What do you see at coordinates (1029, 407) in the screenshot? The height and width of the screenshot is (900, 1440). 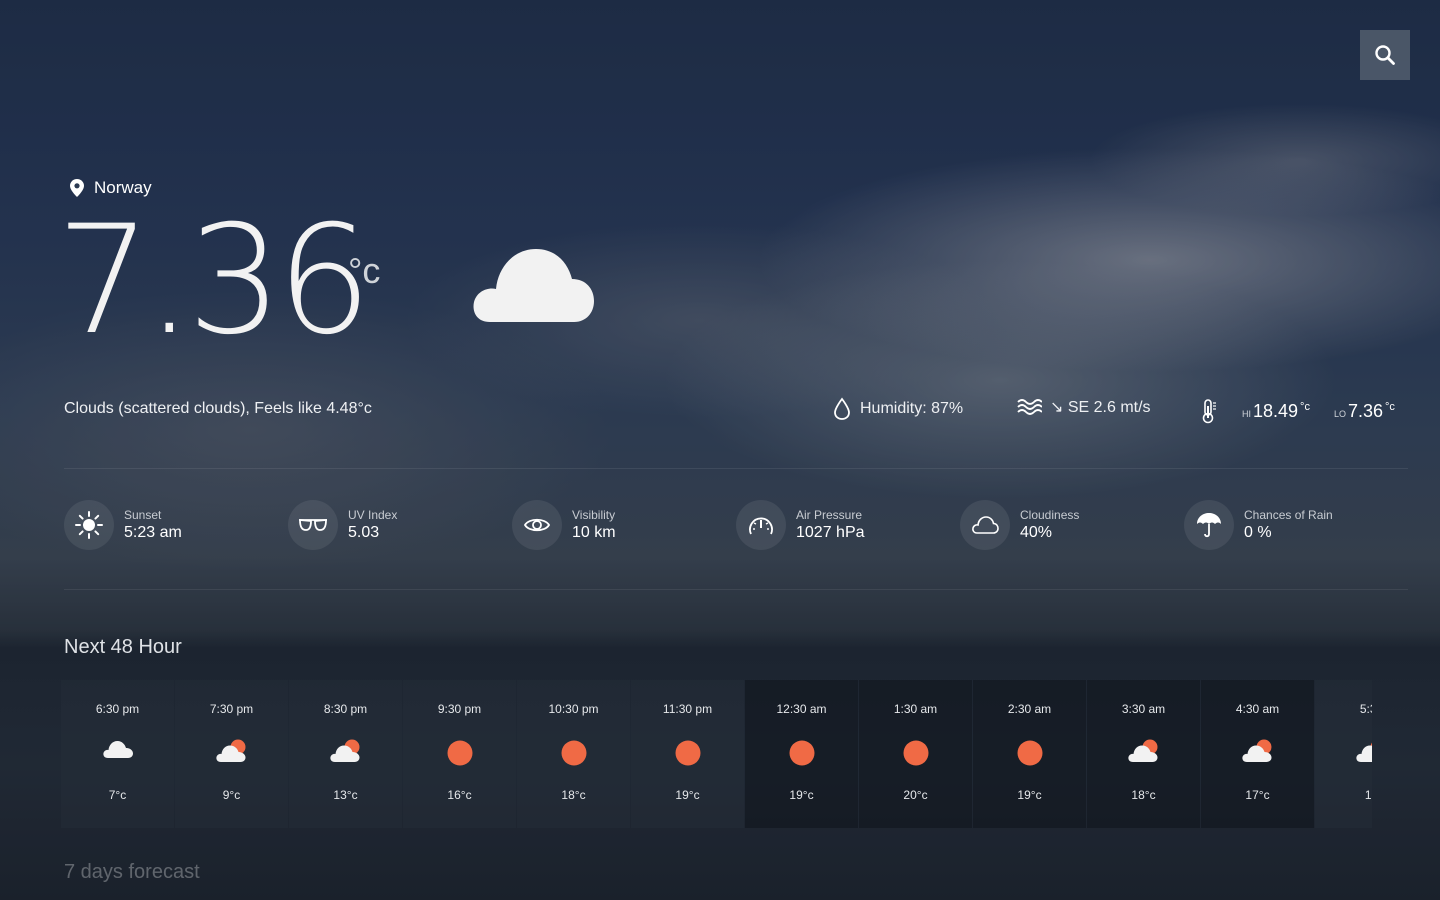 I see `wind-waves-icon` at bounding box center [1029, 407].